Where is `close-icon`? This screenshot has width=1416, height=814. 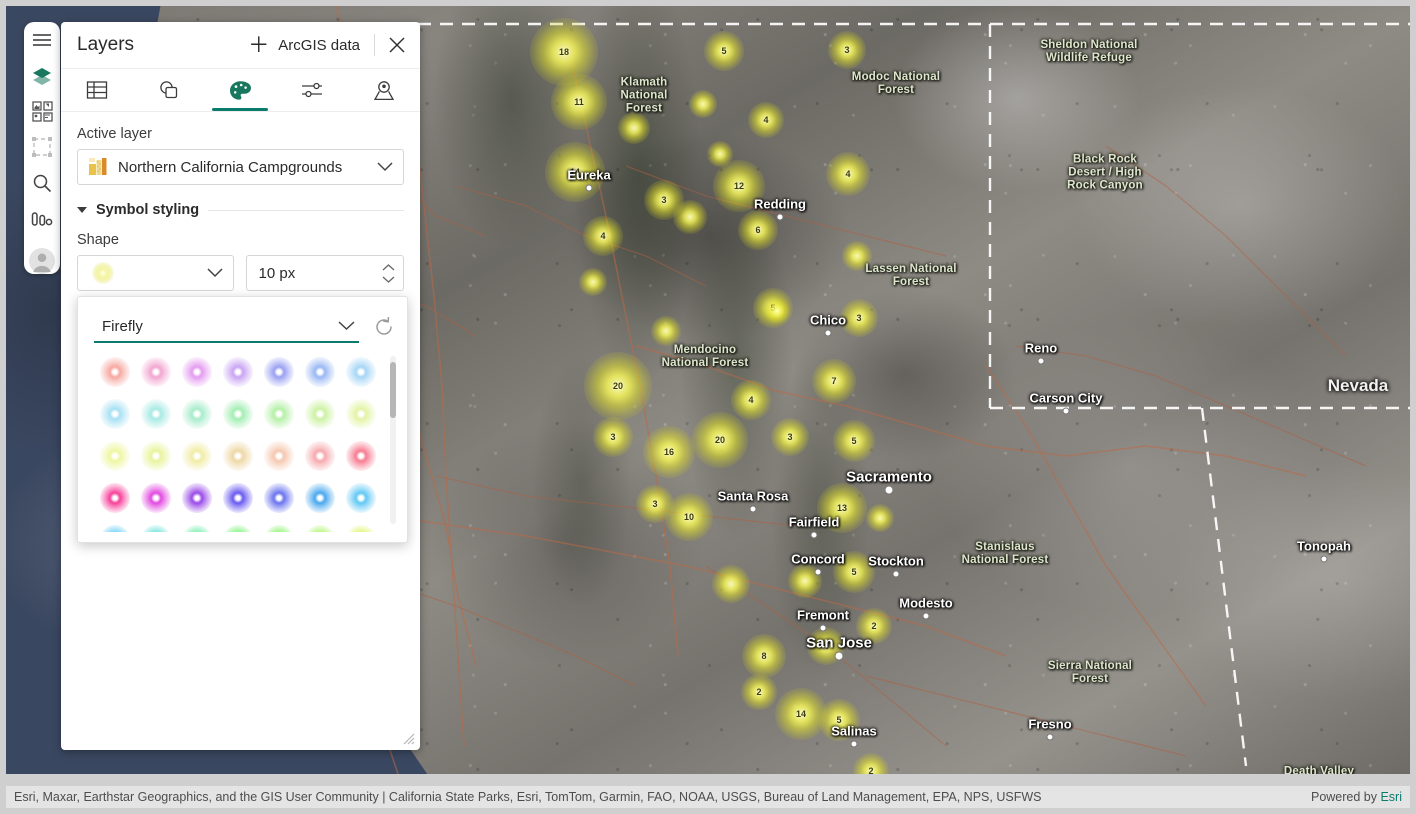 close-icon is located at coordinates (397, 45).